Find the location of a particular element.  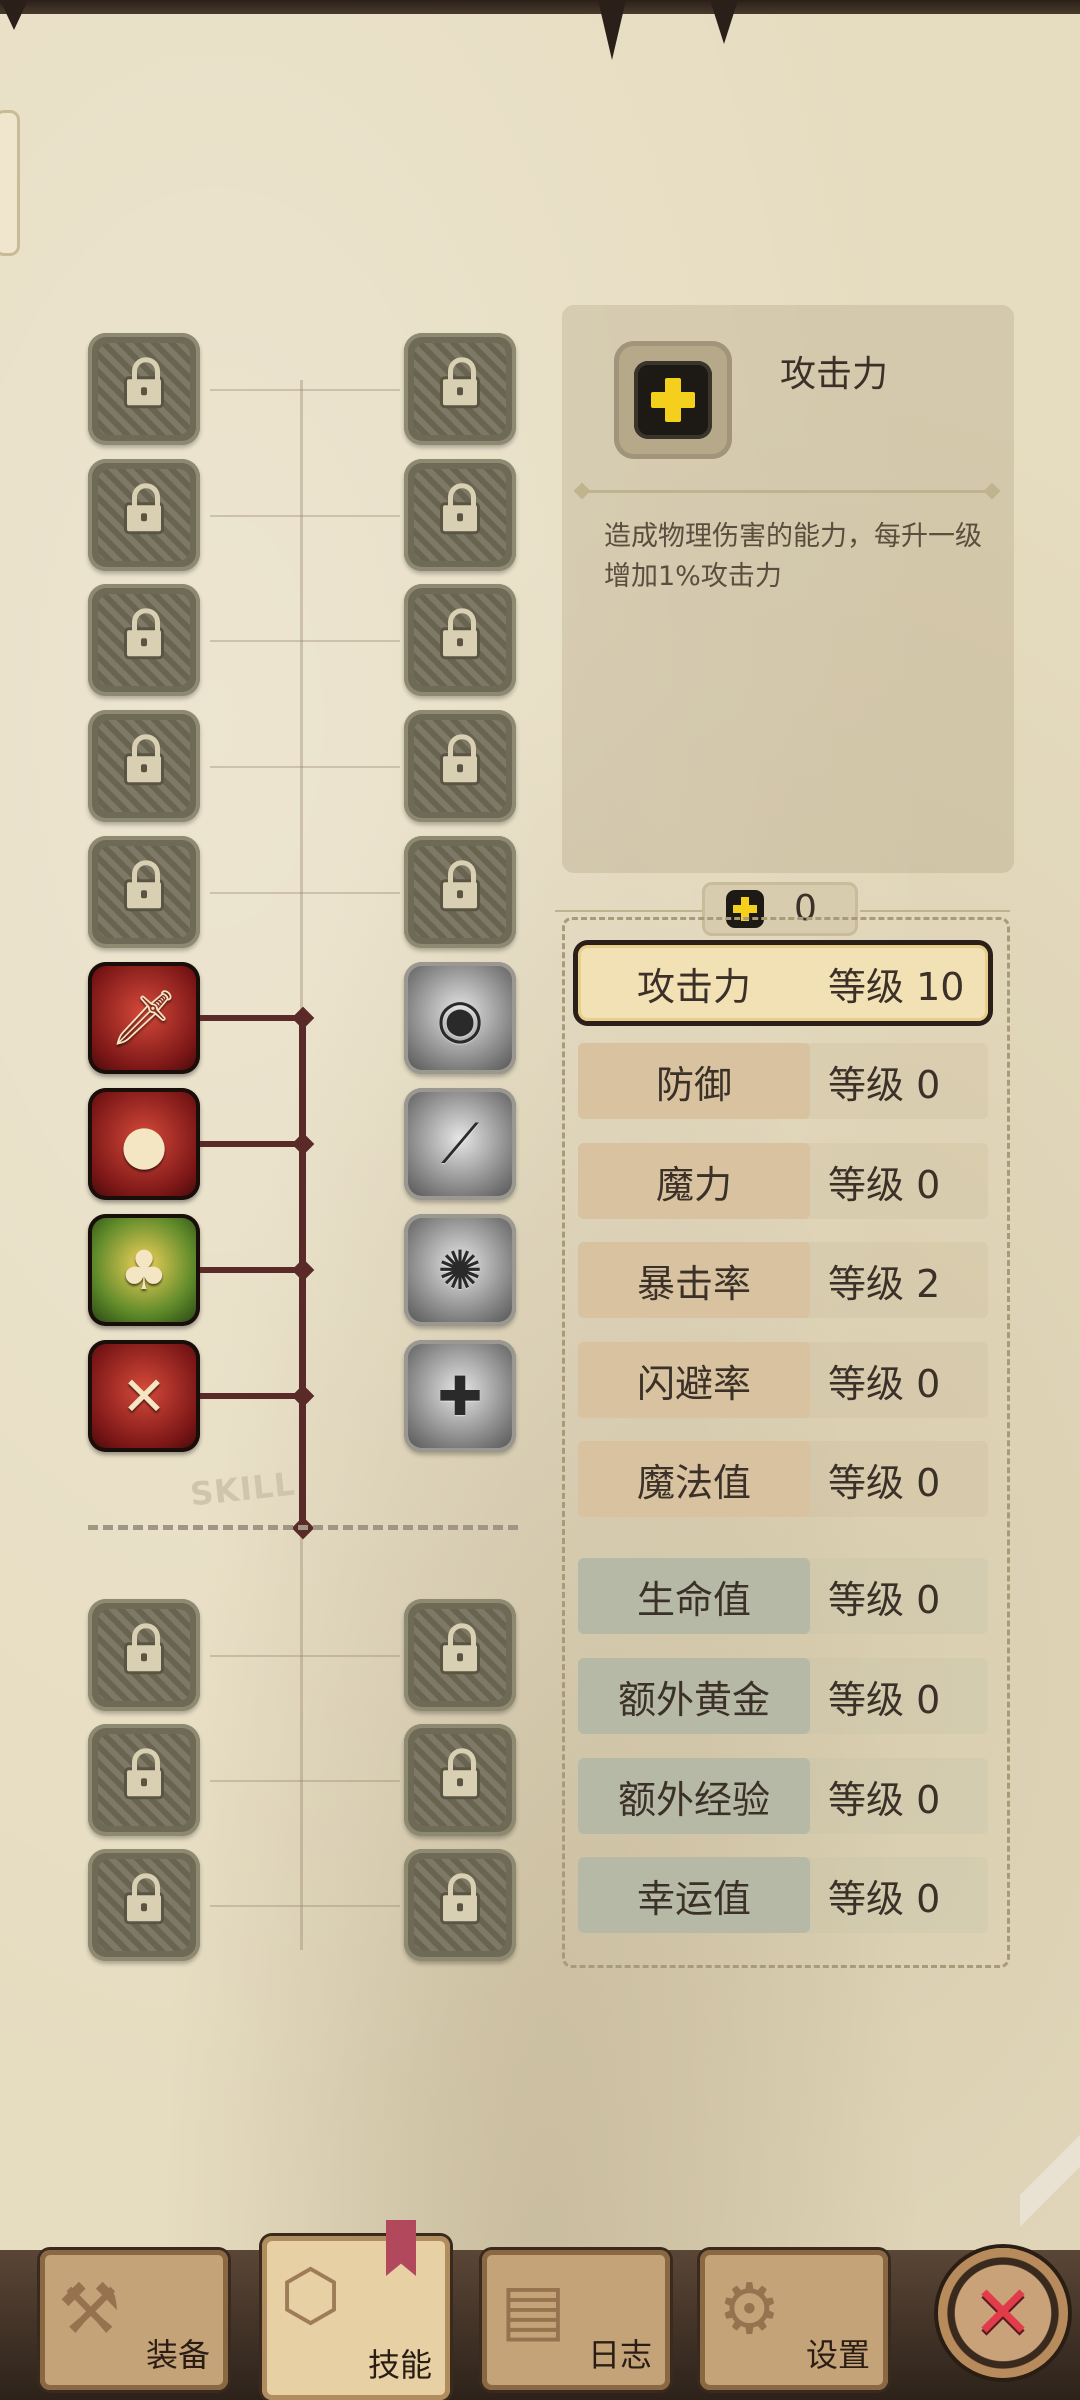

skill-dagger: 🗡 is located at coordinates (144, 1018).